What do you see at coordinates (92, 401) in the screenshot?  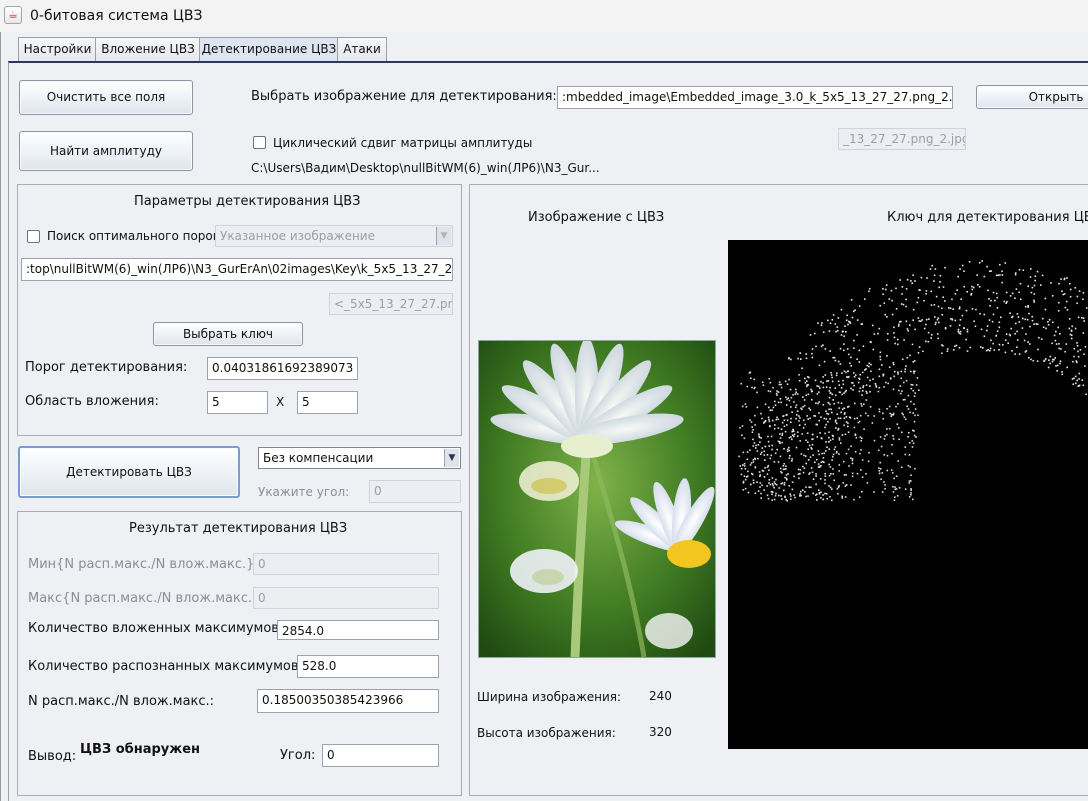 I see `area-label: Область вложения:` at bounding box center [92, 401].